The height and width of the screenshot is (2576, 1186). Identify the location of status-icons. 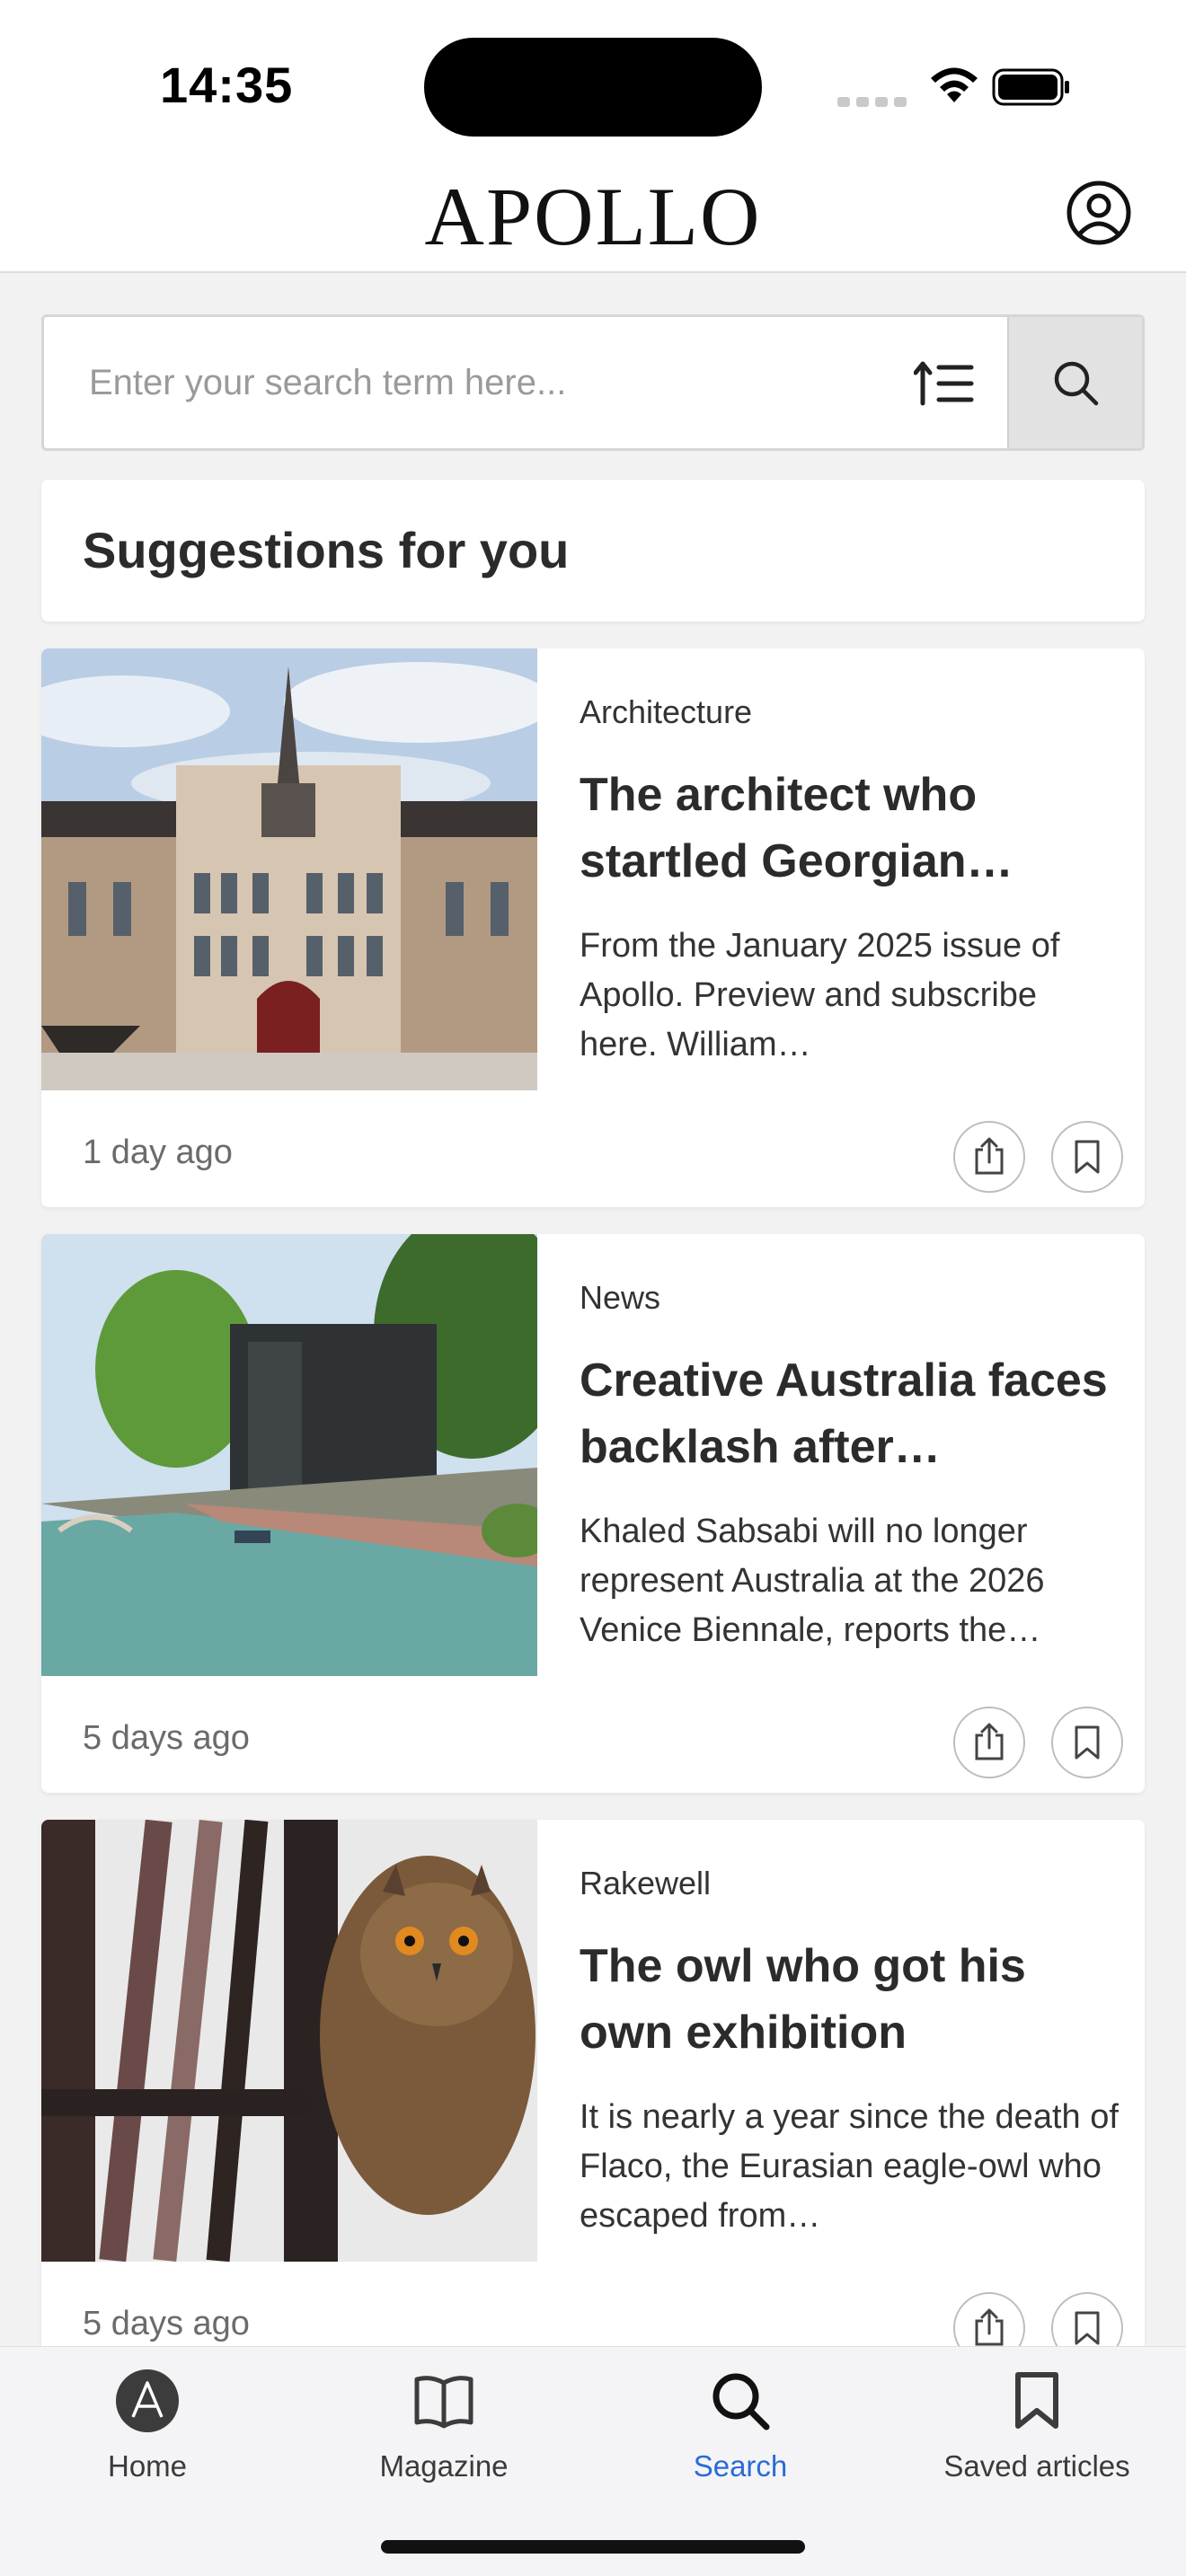
(958, 85).